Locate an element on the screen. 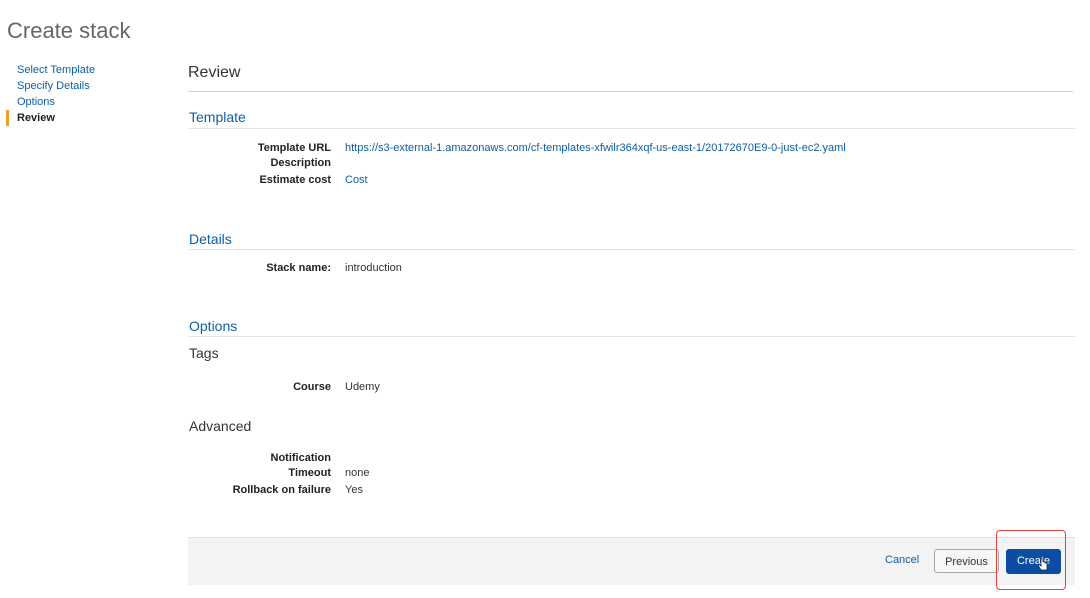 The image size is (1090, 598). rollback-row: Rollback on failure Yes is located at coordinates (625, 491).